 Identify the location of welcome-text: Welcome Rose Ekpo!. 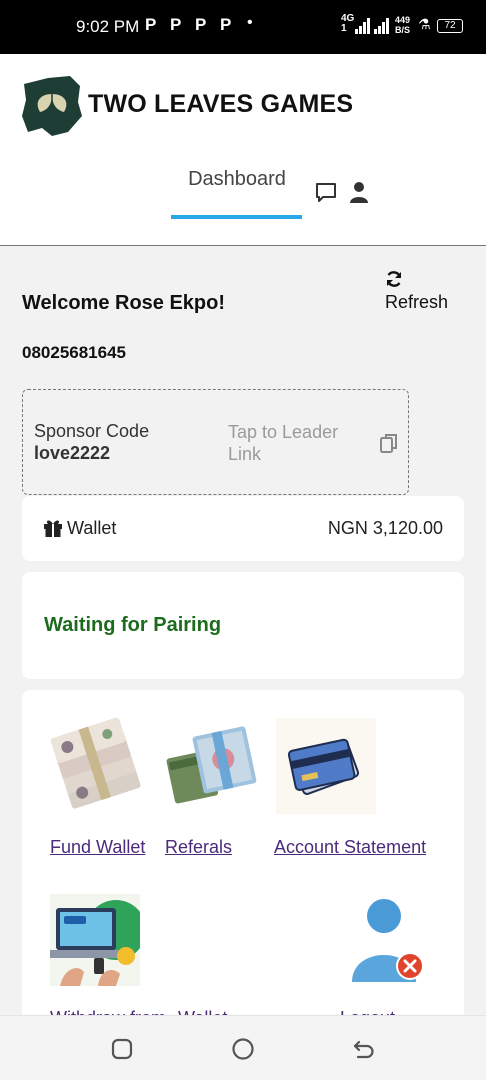
(124, 303).